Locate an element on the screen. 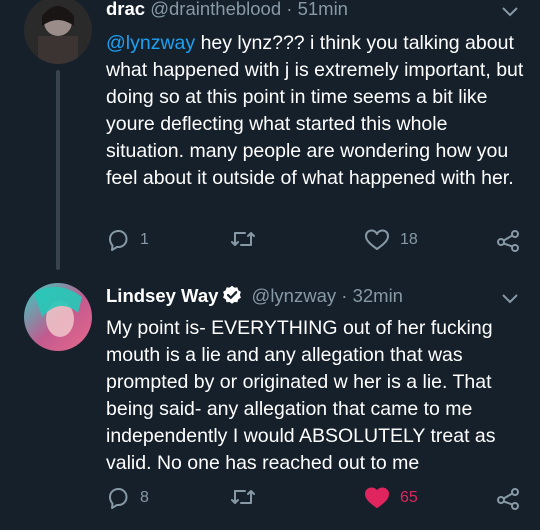 This screenshot has height=530, width=540. display-name: Lindsey Way is located at coordinates (162, 295).